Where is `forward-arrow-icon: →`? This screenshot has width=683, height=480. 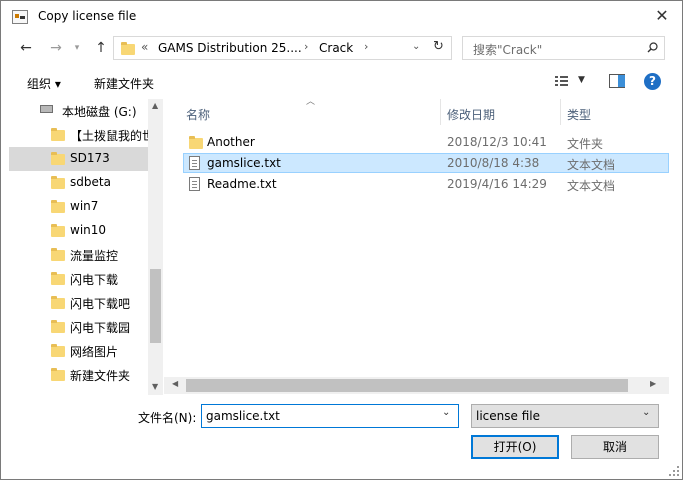 forward-arrow-icon: → is located at coordinates (56, 48).